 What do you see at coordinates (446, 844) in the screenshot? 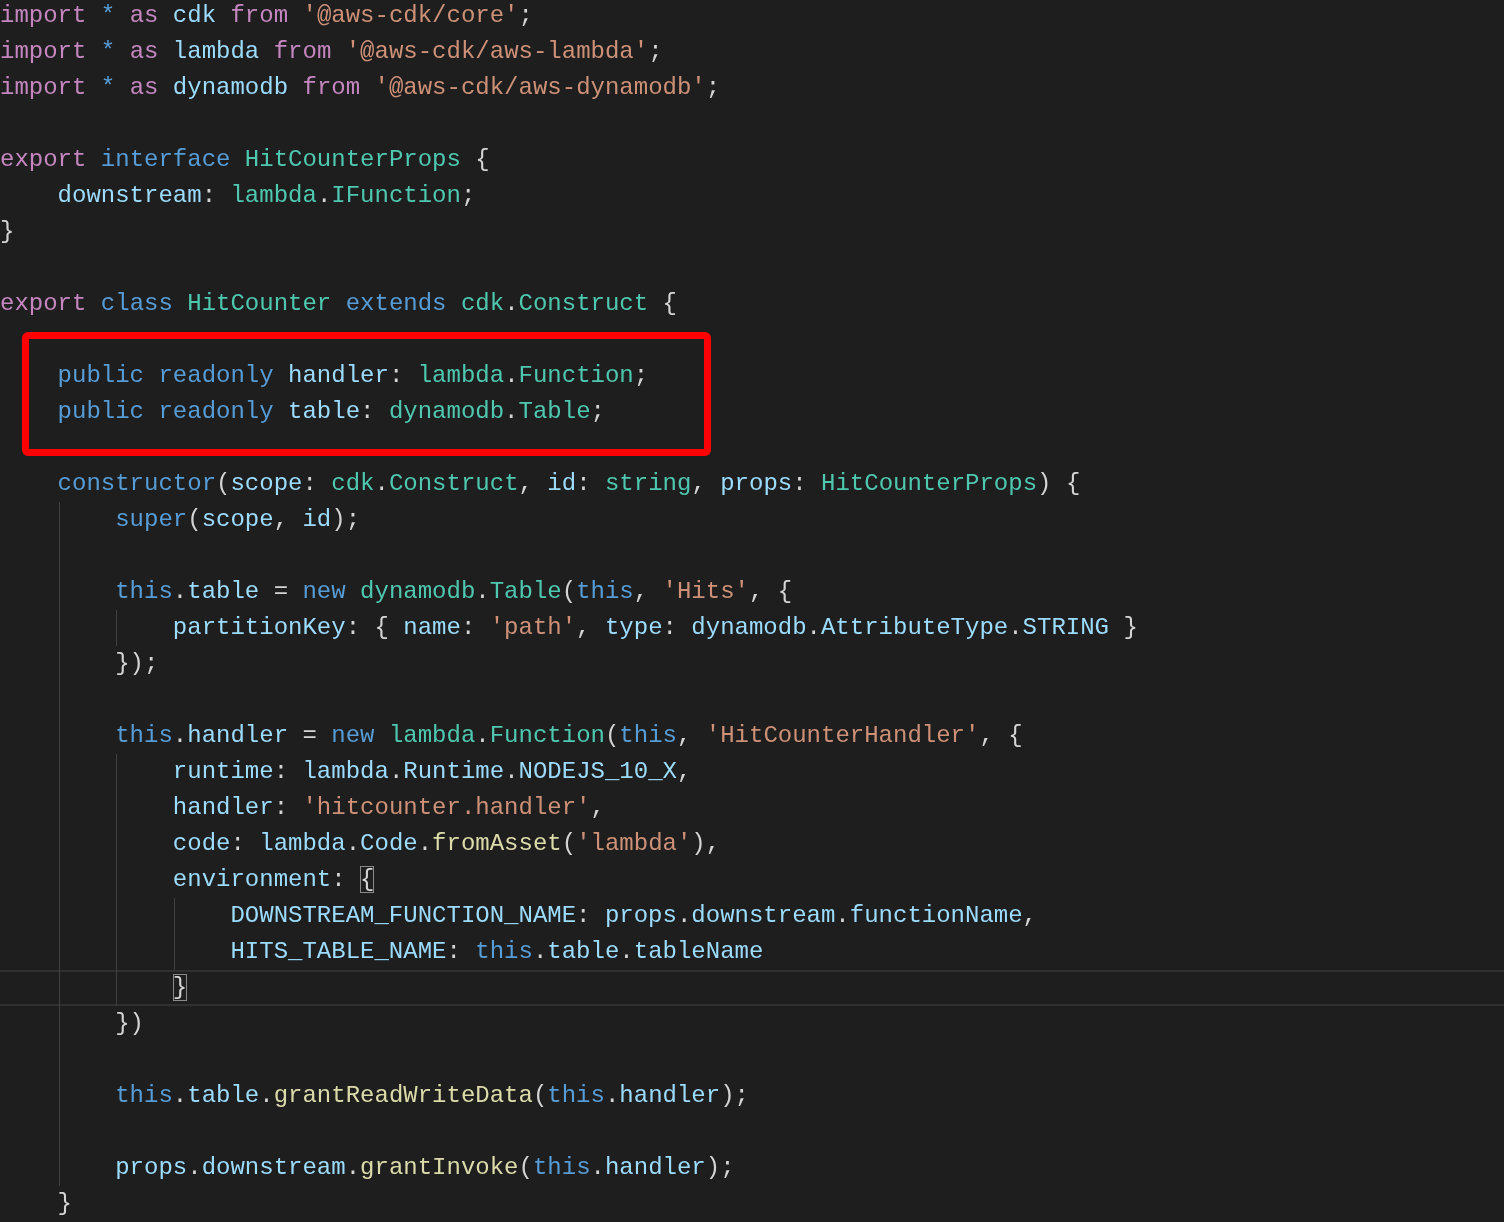
I see `code-line: code: lambda.Code.fromAsset('lambda'),` at bounding box center [446, 844].